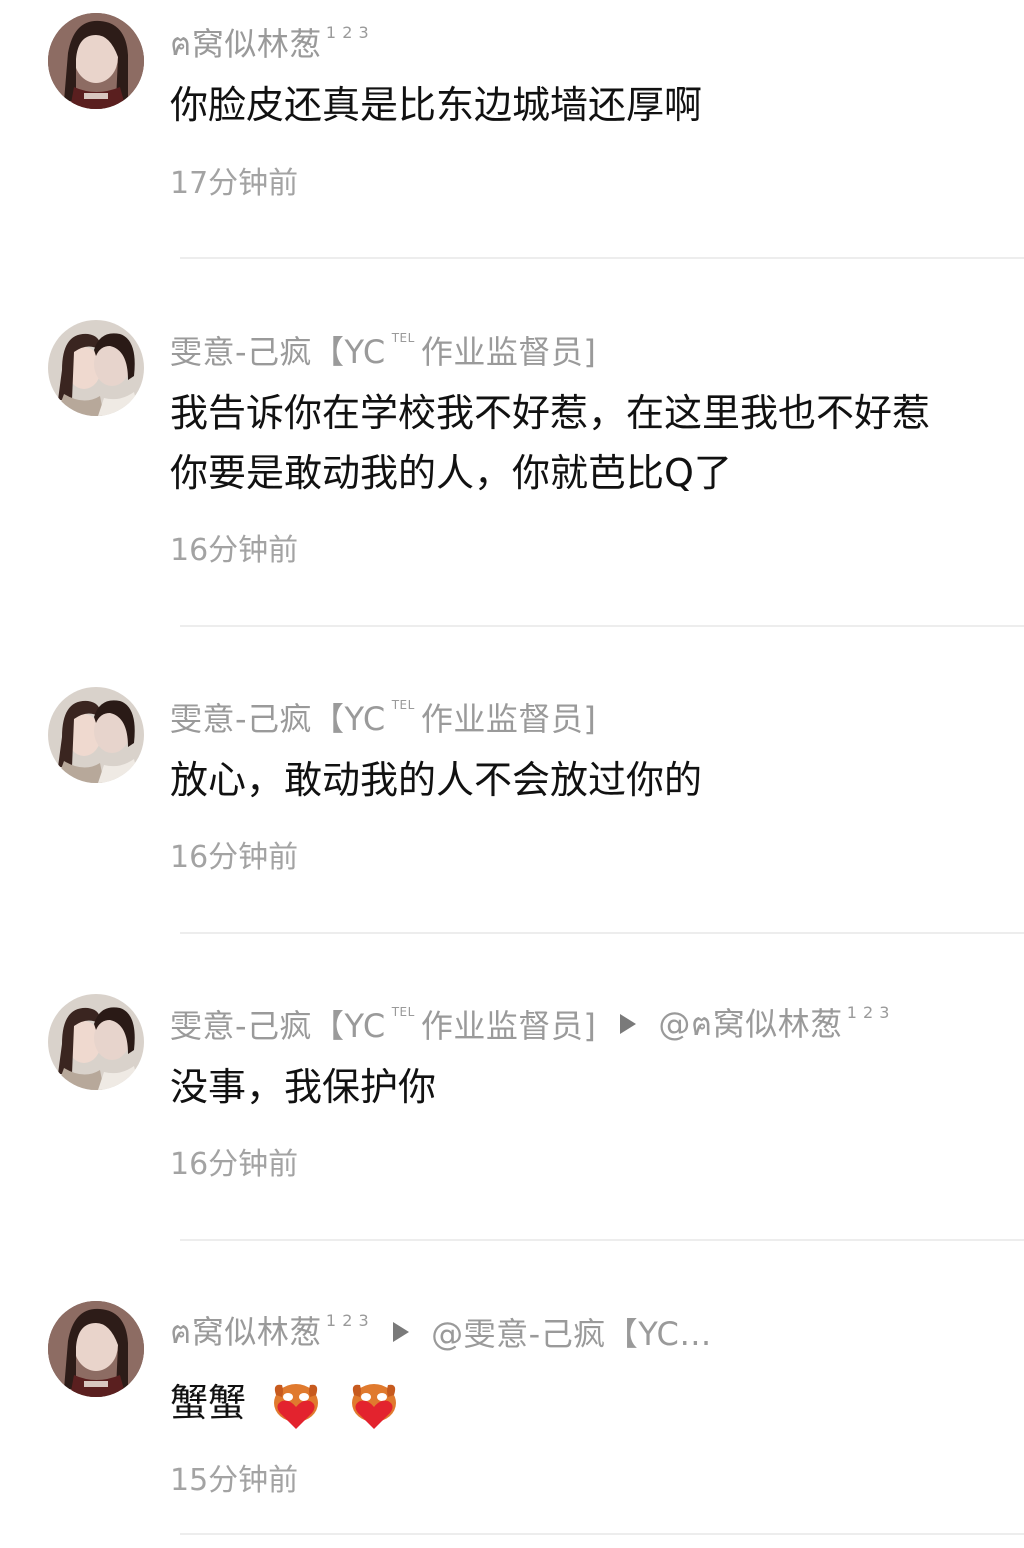  I want to click on comment-text-line-1: 我告诉你在学校我不好惹，在这里我也不好惹, so click(550, 413).